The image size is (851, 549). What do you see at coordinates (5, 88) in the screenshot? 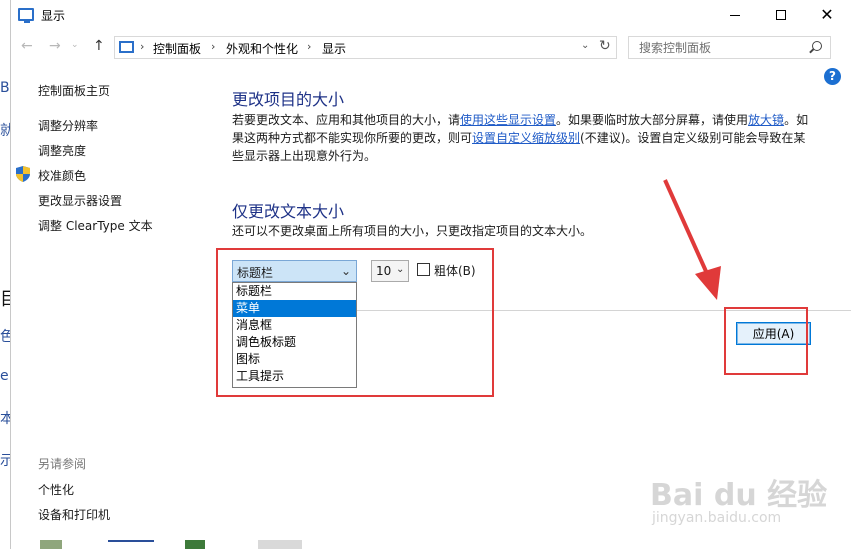
I see `background-glyph: B` at bounding box center [5, 88].